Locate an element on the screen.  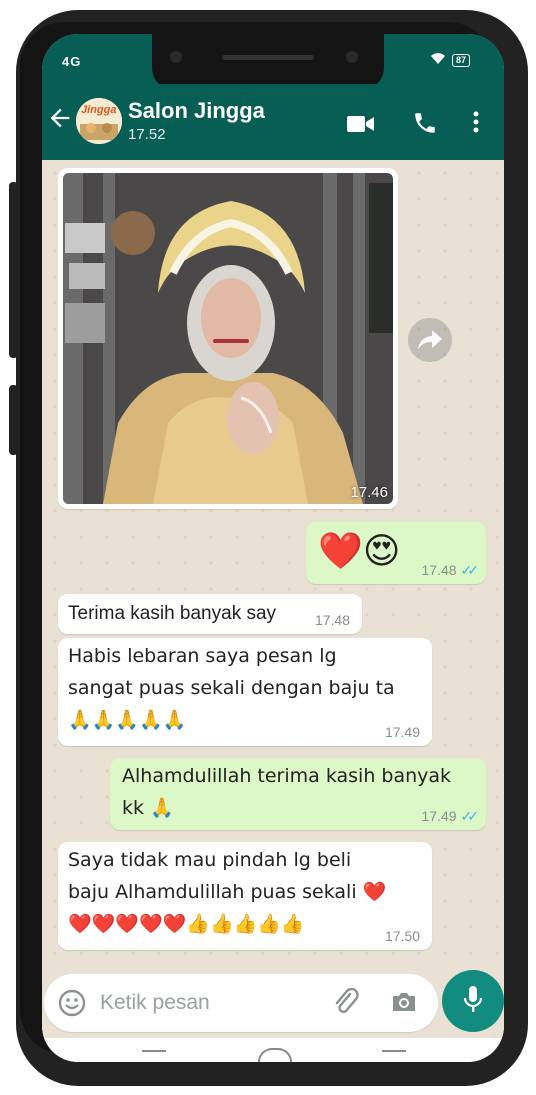
message-meta: 17.50 is located at coordinates (402, 936).